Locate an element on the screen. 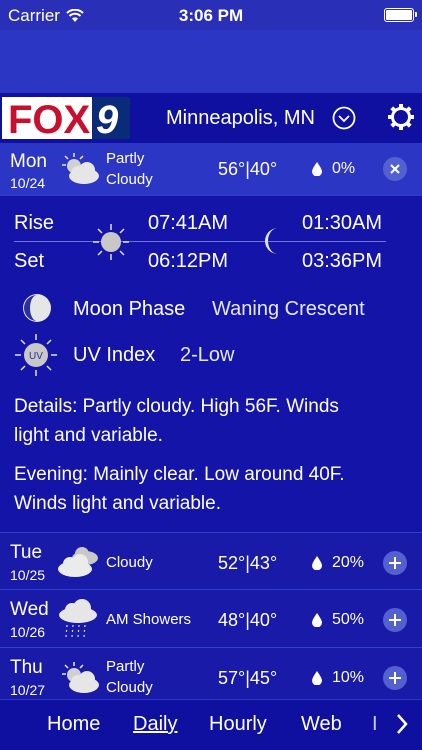 The width and height of the screenshot is (422, 750). precip-chance: 0% is located at coordinates (333, 169).